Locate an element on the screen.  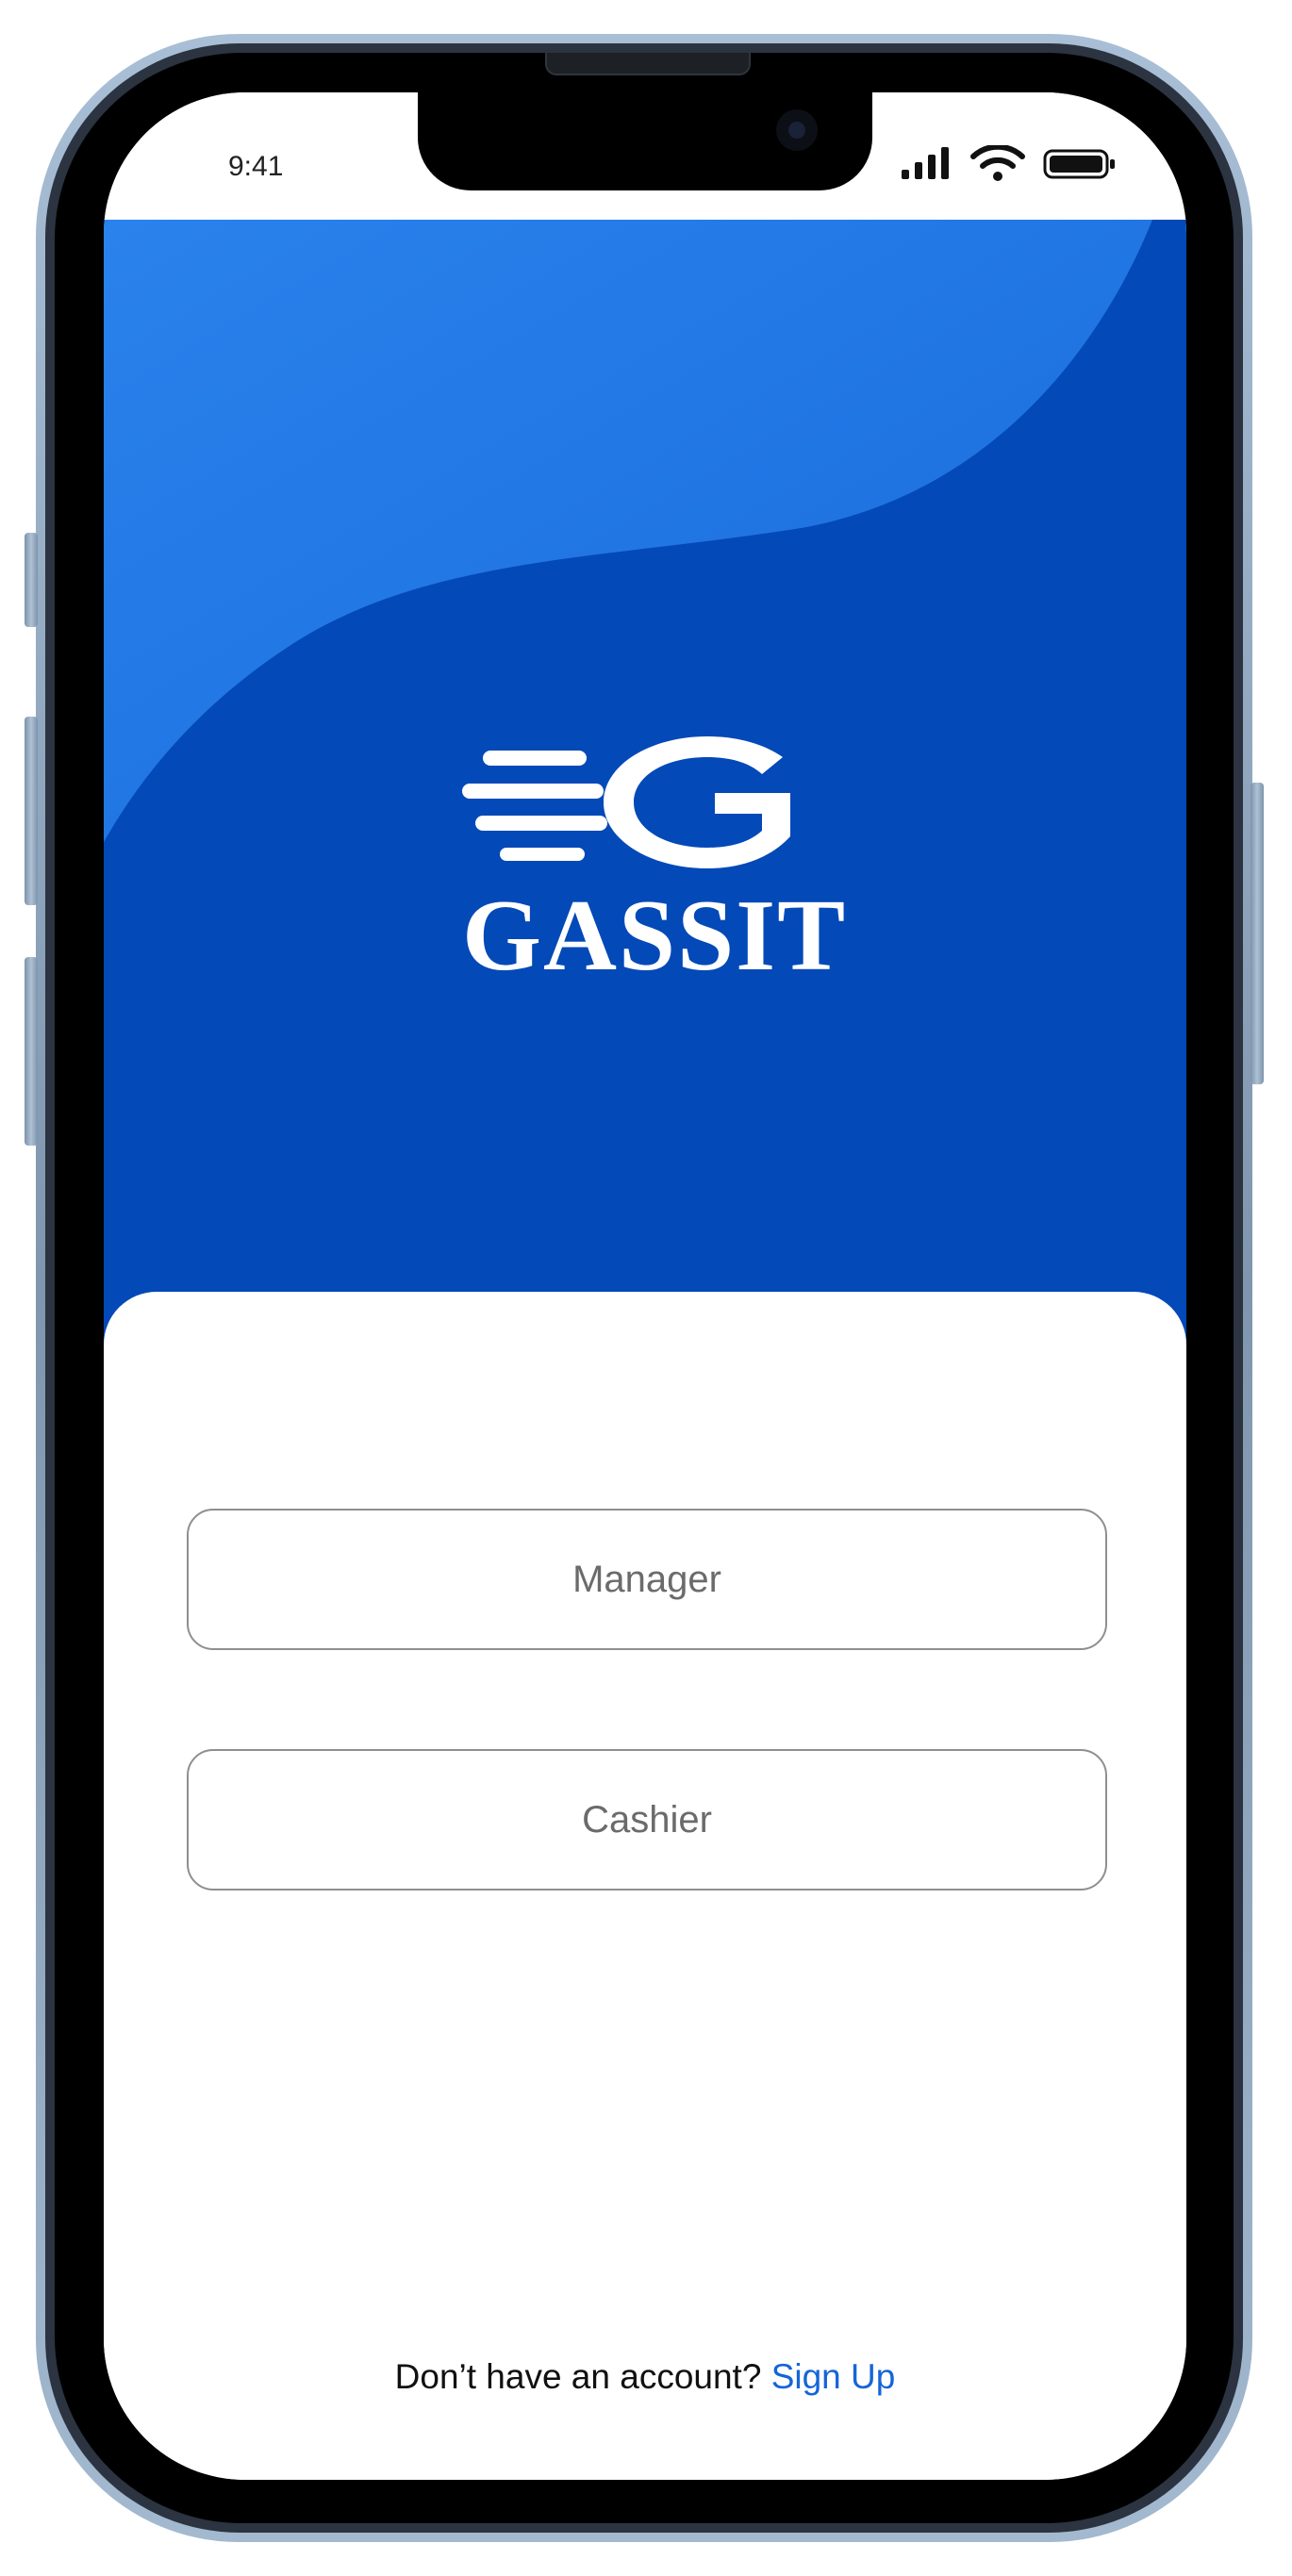
brand-logo: GASSIT is located at coordinates (655, 878).